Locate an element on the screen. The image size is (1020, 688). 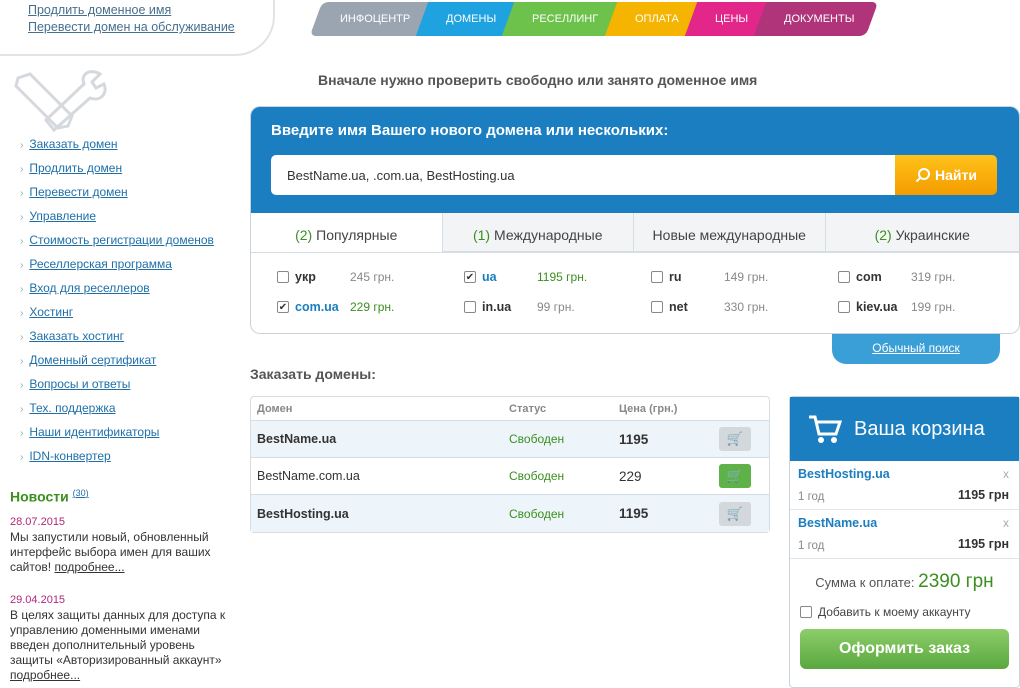
sidebar-item-support: Тех. поддержка is located at coordinates (72, 408).